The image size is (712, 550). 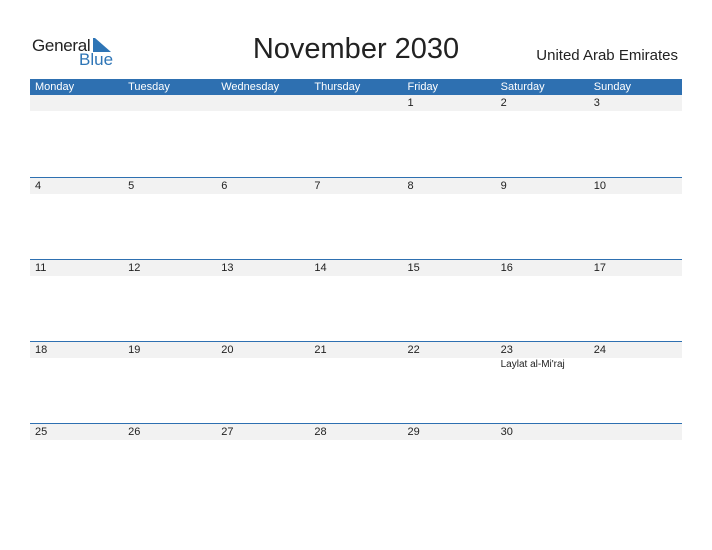 What do you see at coordinates (413, 432) in the screenshot?
I see `day-number: 29` at bounding box center [413, 432].